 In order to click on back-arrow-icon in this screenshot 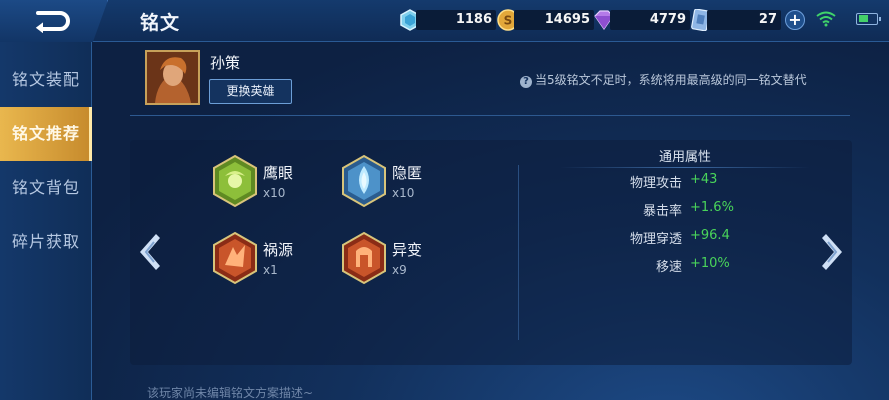, I will do `click(52, 22)`.